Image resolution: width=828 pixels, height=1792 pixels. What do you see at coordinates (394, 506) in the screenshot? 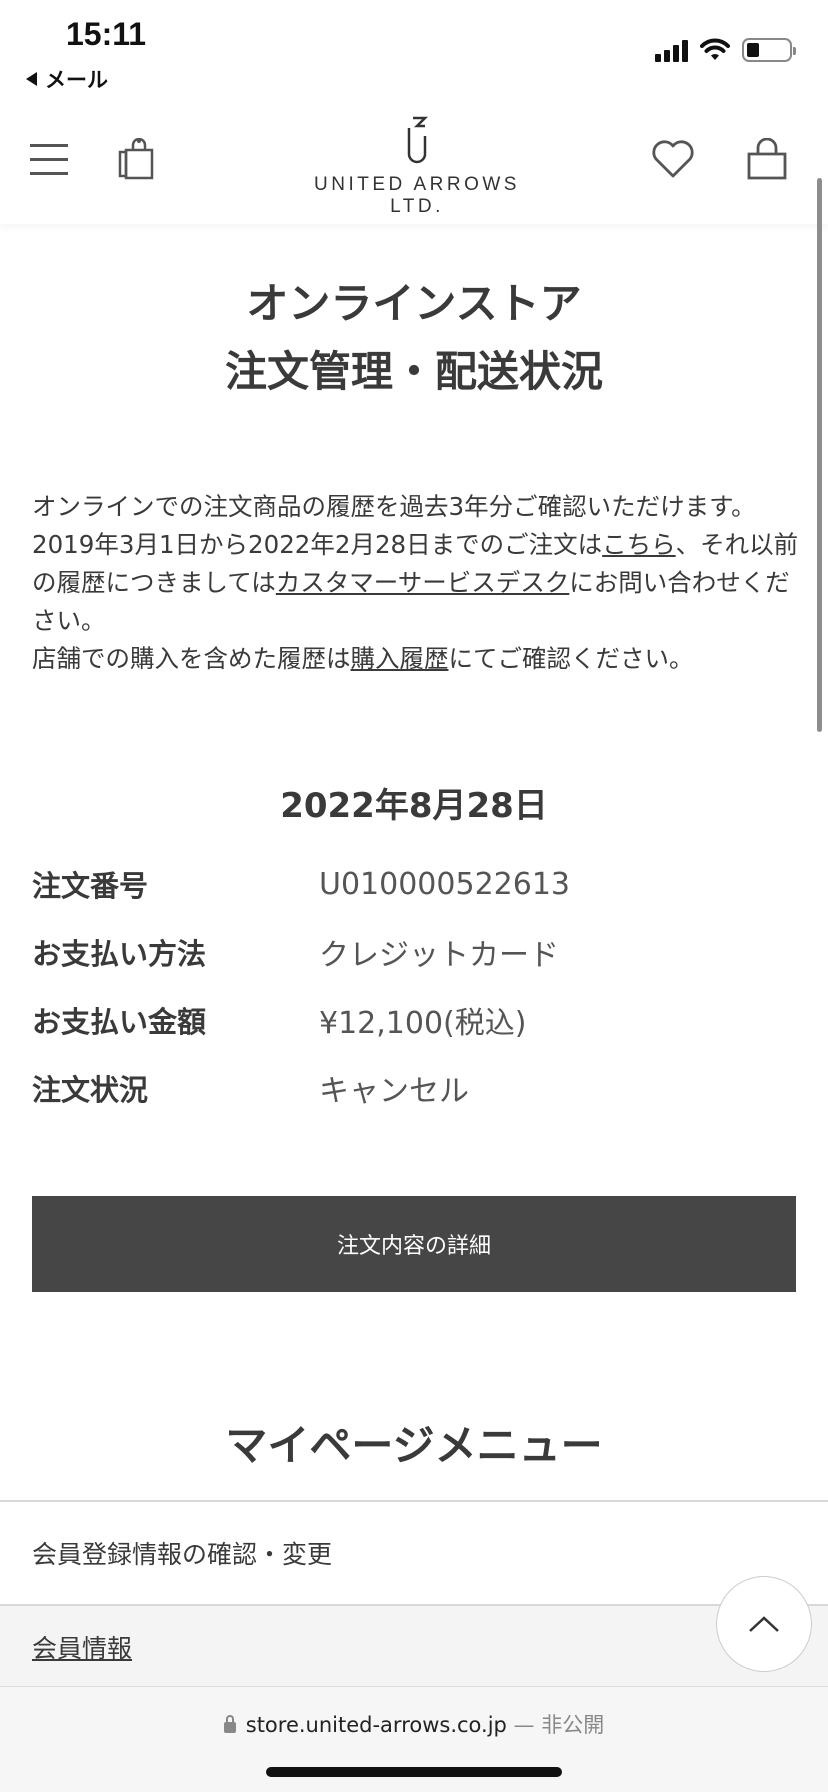
I see `intro-paragraph-1: オンラインでの注文商品の履歴を過去3年分ご確認いただけます。` at bounding box center [394, 506].